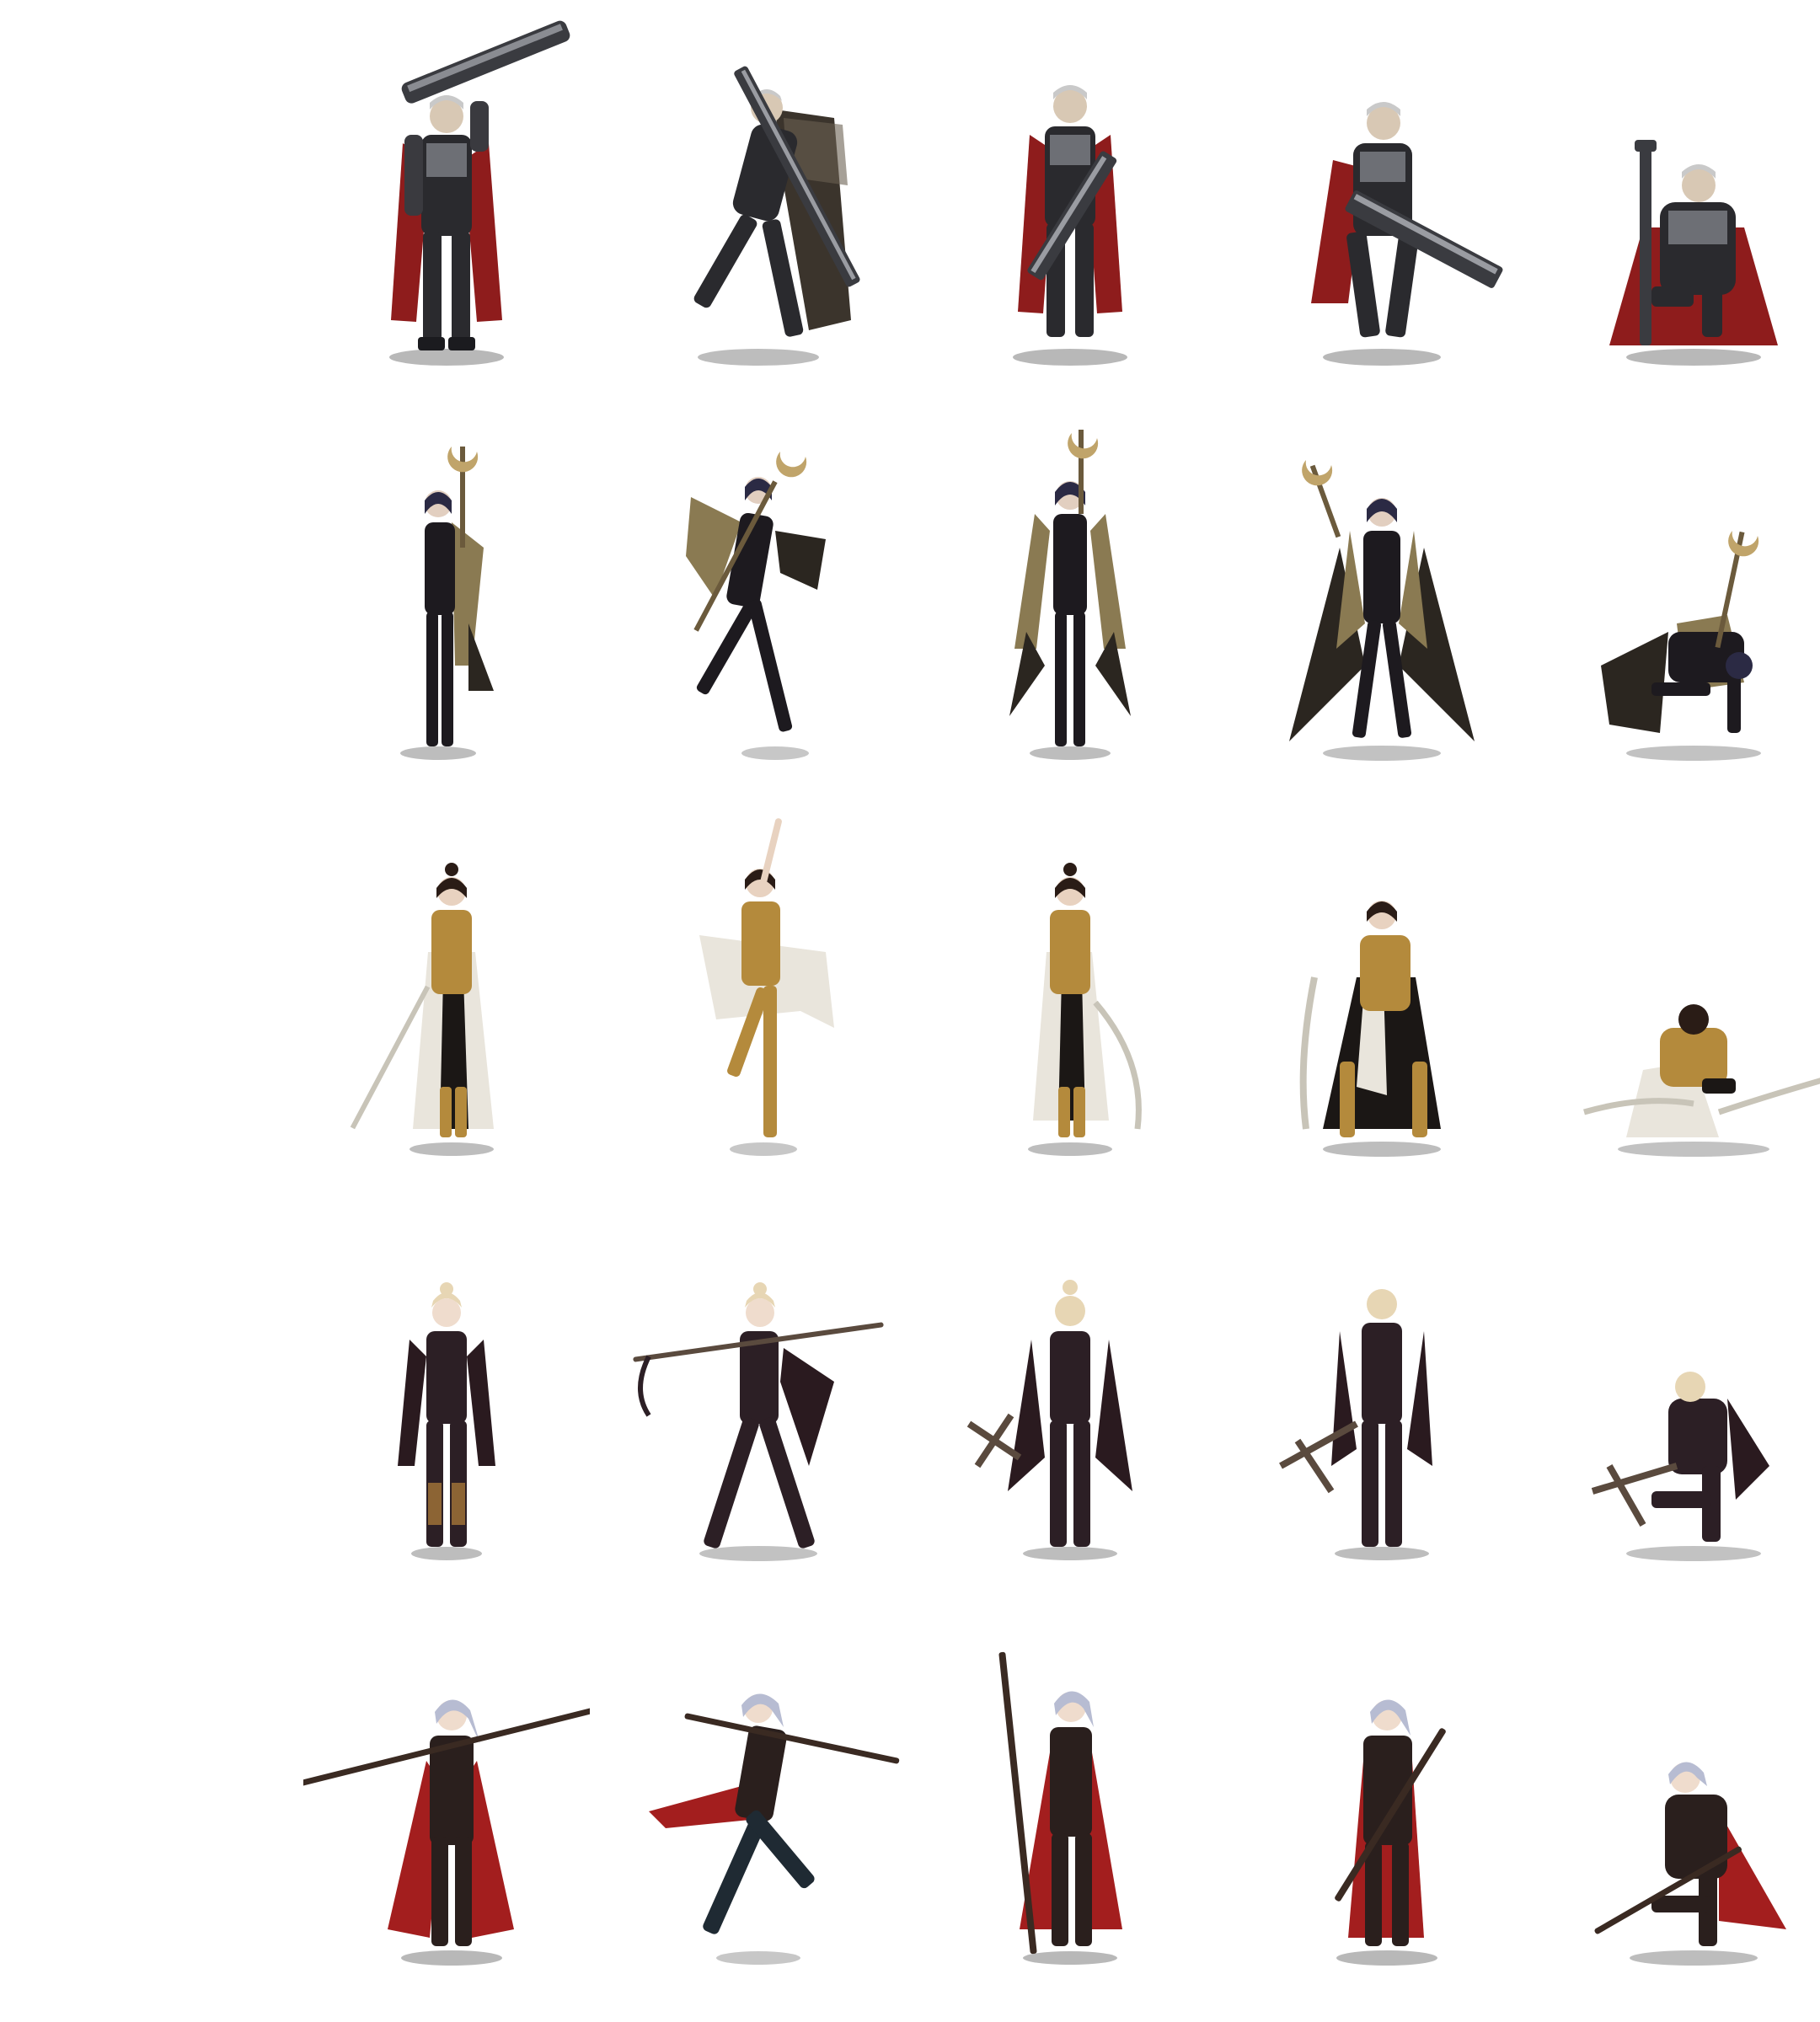 The image size is (1820, 2022). I want to click on pose-lancer-spear-shoulder, so click(446, 1811).